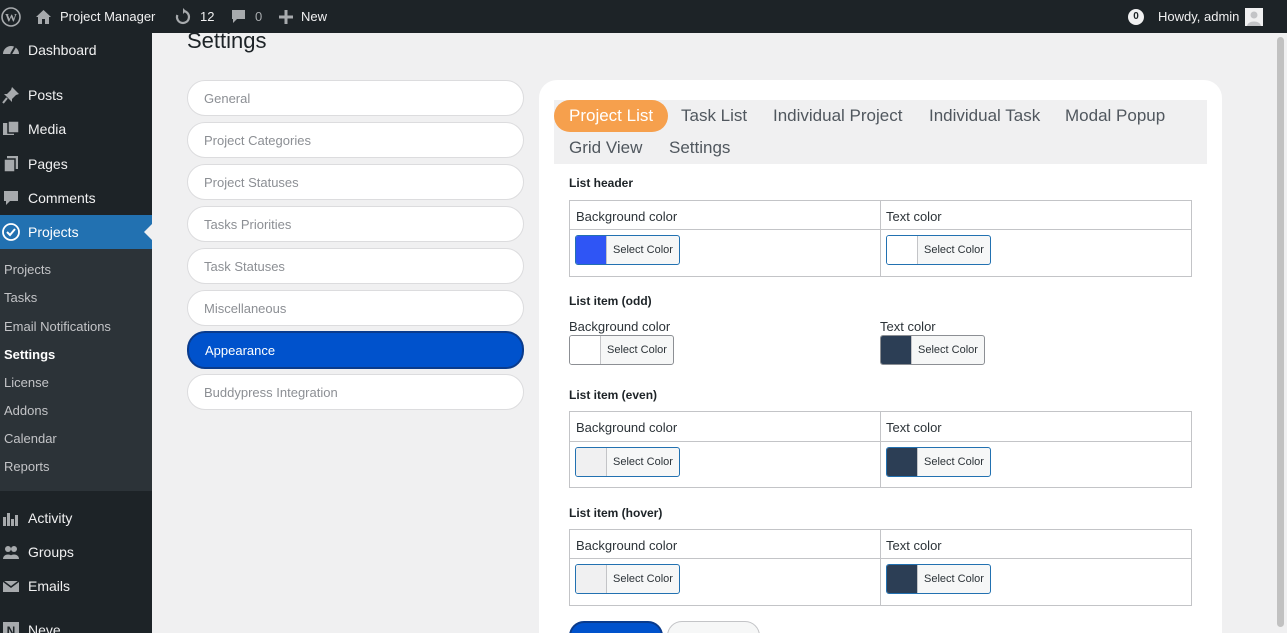 This screenshot has width=1287, height=633. Describe the element at coordinates (11, 518) in the screenshot. I see `activity-icon` at that location.